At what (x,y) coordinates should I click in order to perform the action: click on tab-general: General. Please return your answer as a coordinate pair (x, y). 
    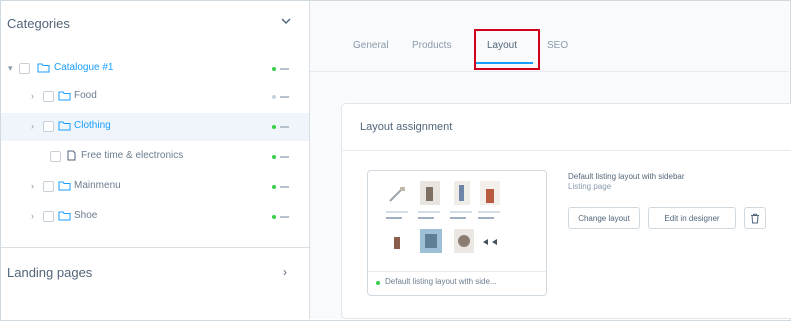
    Looking at the image, I should click on (371, 45).